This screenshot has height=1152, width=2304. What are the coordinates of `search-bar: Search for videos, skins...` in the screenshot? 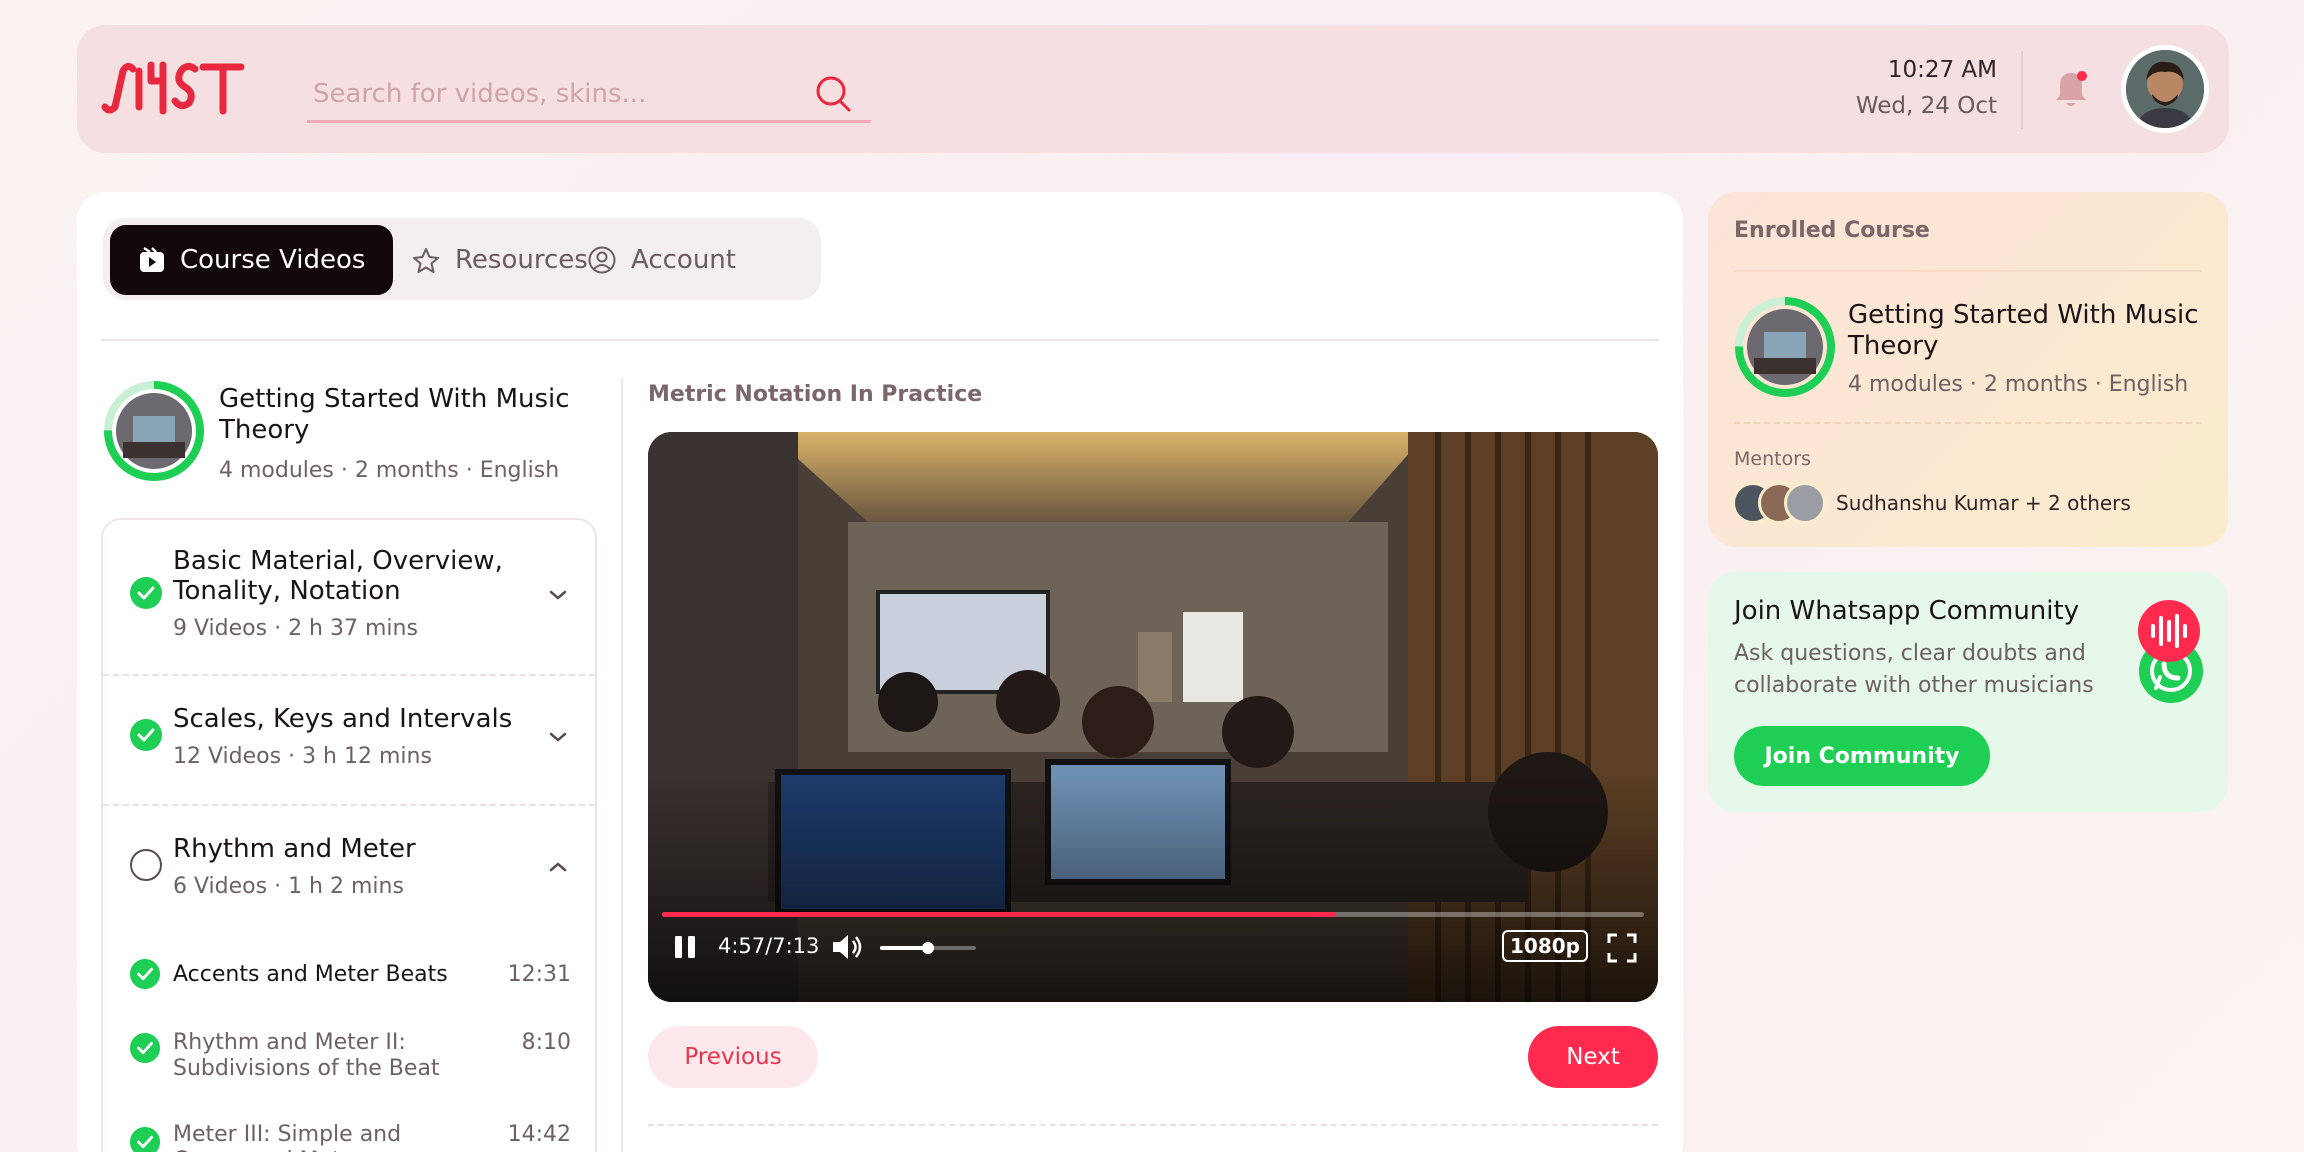 It's located at (589, 94).